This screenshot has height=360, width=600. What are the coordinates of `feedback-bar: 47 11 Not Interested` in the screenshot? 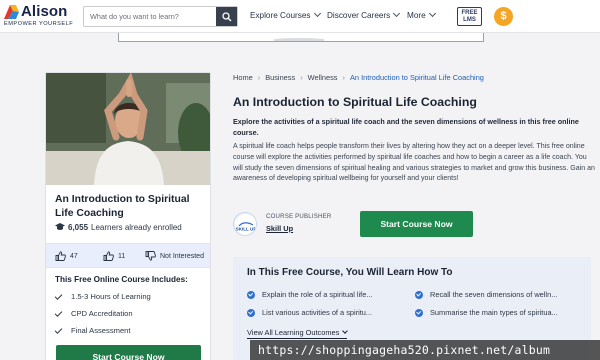 It's located at (128, 255).